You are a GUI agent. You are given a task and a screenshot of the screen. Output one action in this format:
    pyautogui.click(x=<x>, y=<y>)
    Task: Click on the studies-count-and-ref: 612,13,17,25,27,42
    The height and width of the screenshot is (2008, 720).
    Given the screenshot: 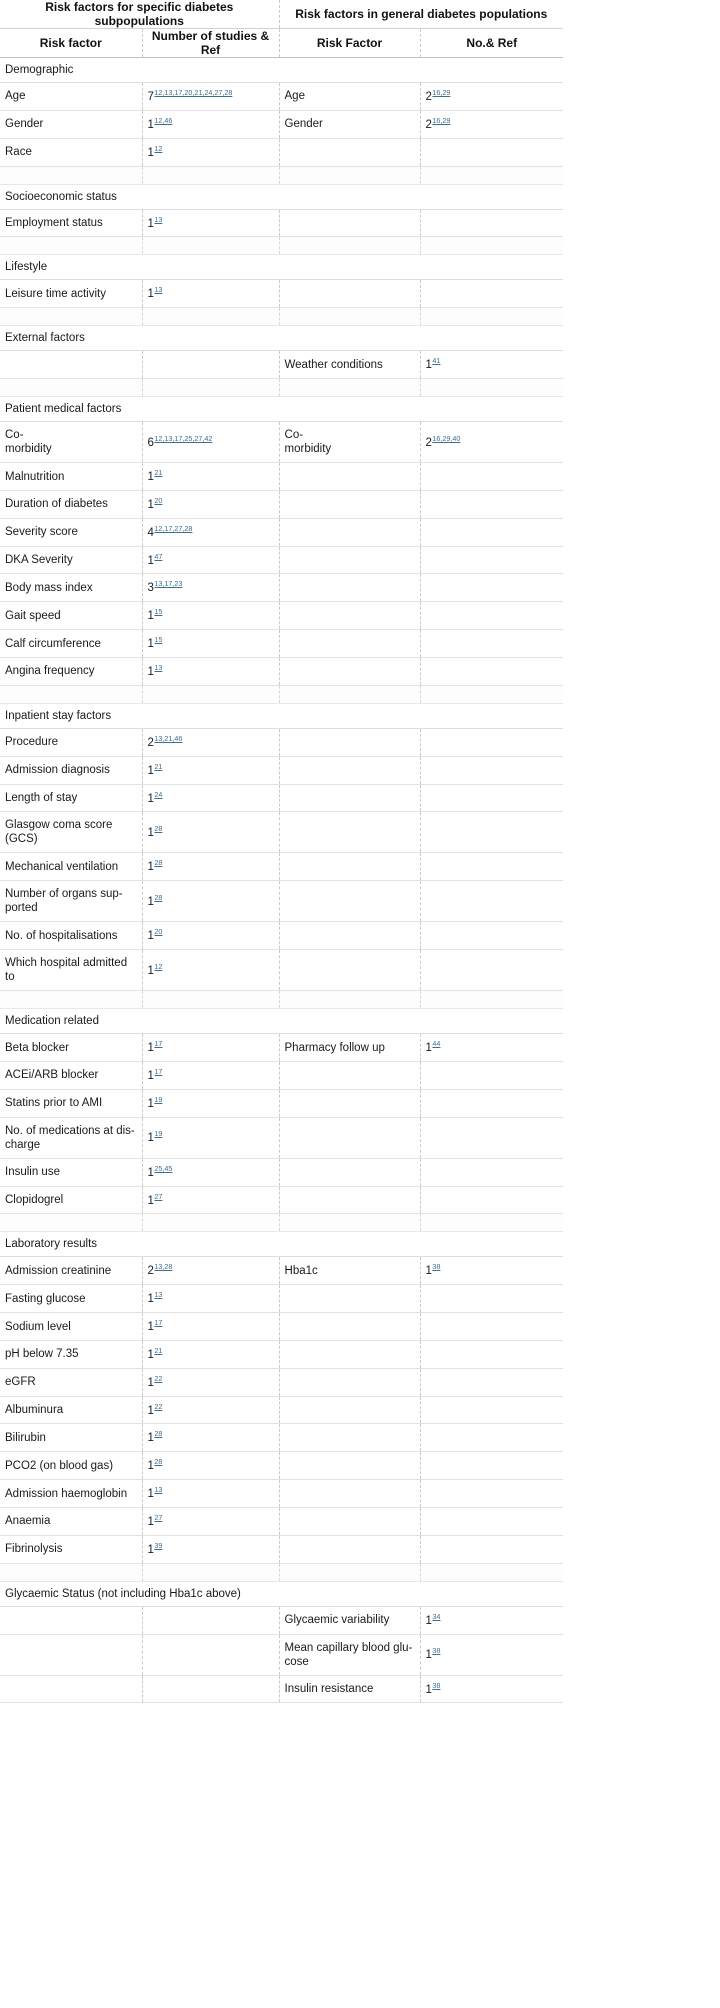 What is the action you would take?
    pyautogui.click(x=211, y=442)
    